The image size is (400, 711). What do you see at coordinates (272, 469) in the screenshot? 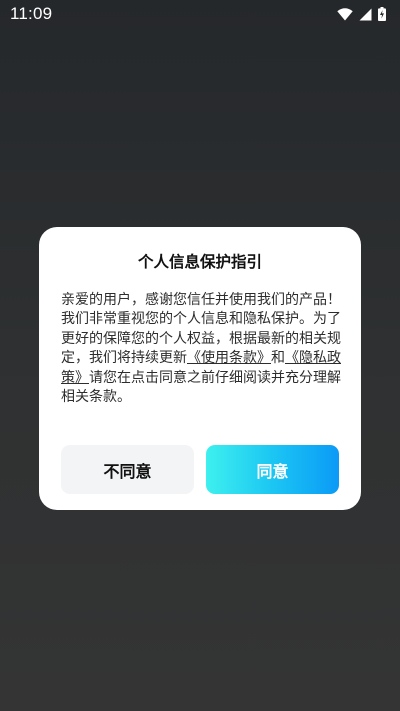
I see `agree-button: 同意` at bounding box center [272, 469].